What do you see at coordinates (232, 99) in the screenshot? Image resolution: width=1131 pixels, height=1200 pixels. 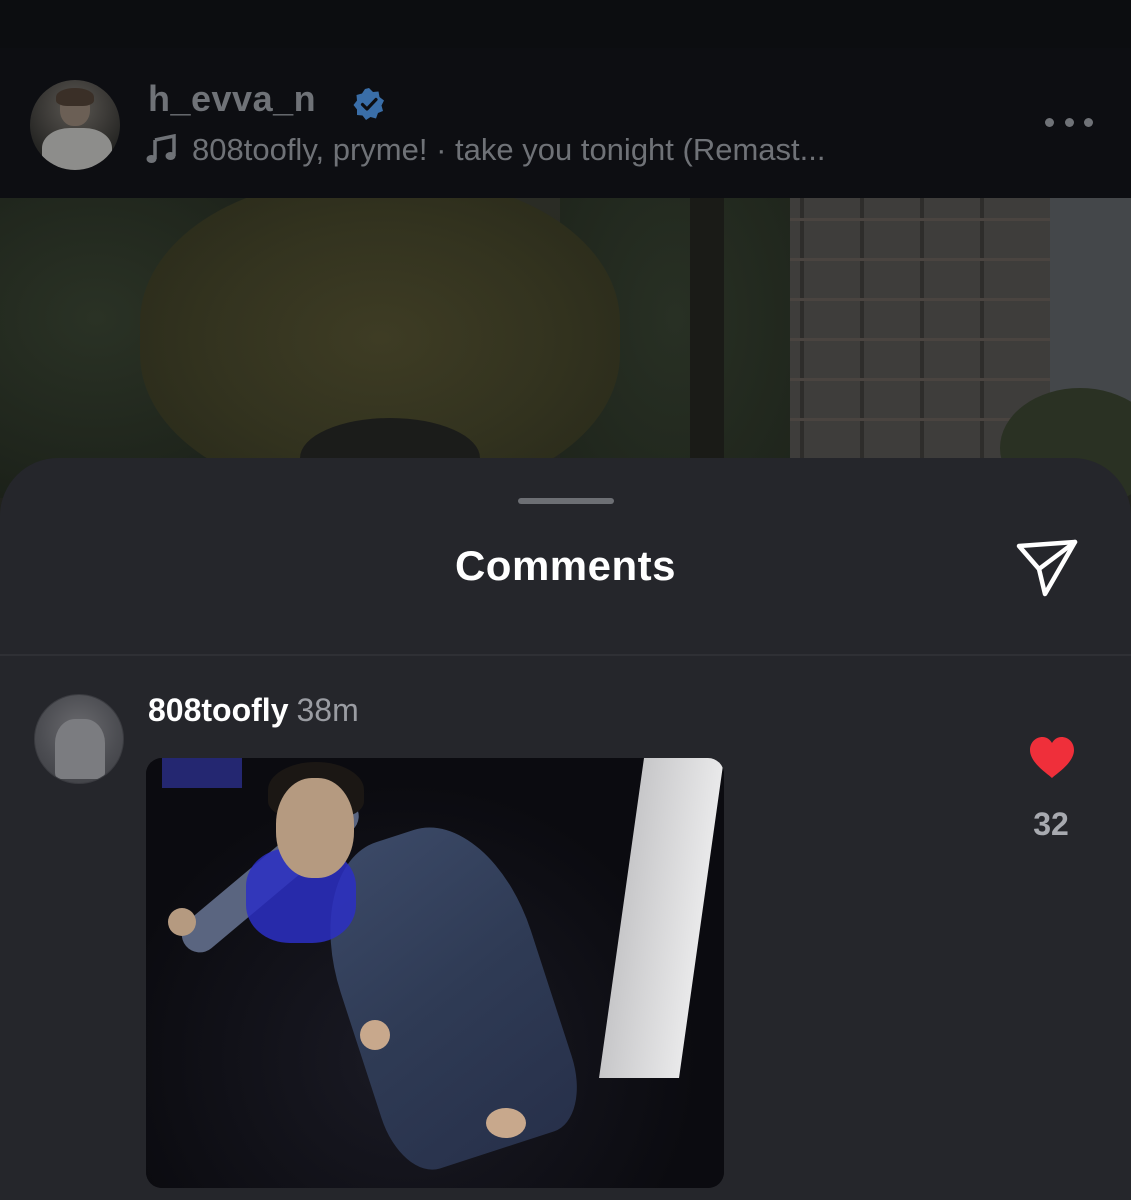 I see `post-author-username: h_evva_n` at bounding box center [232, 99].